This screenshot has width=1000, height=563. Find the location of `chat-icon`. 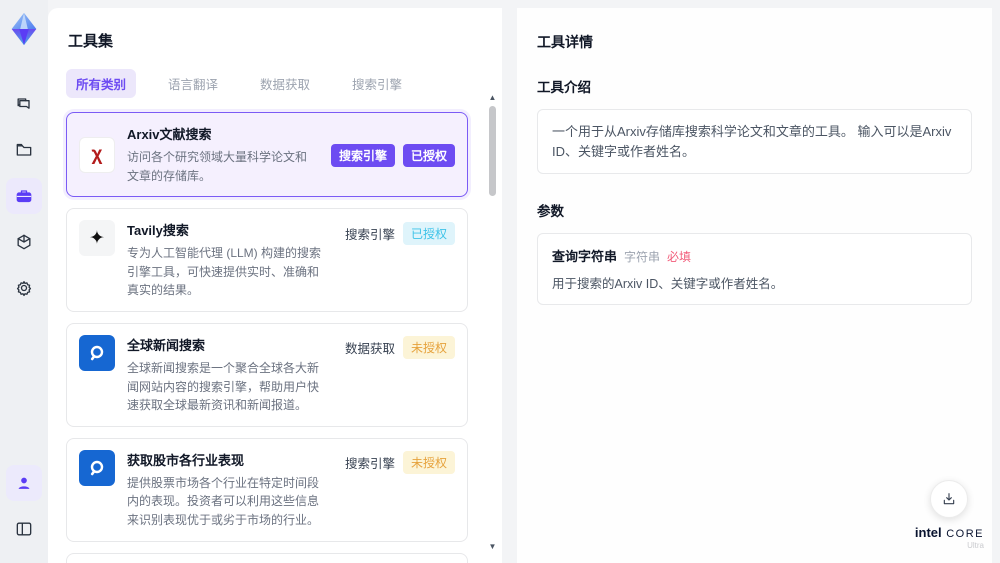

chat-icon is located at coordinates (23, 103).